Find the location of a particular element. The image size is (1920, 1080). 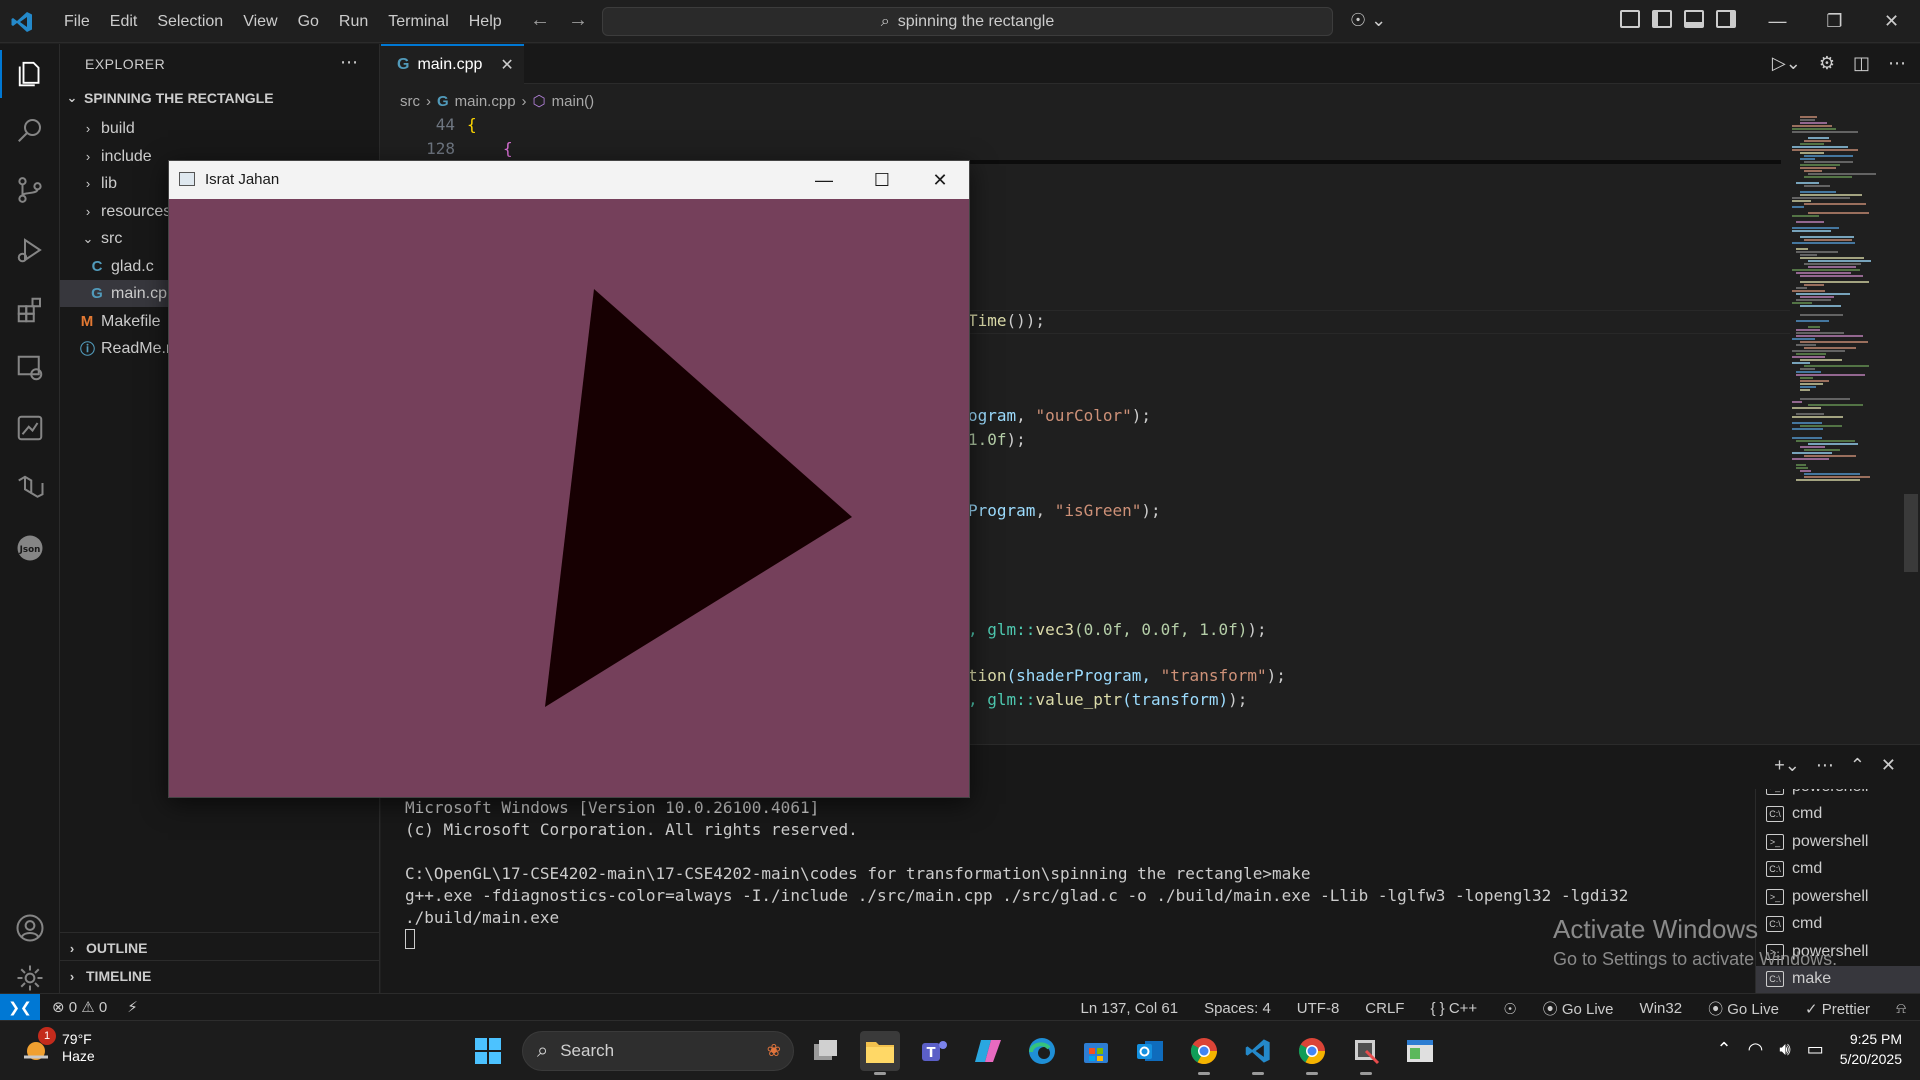

remote-indicator-icon: ❯❮ is located at coordinates (20, 1007).